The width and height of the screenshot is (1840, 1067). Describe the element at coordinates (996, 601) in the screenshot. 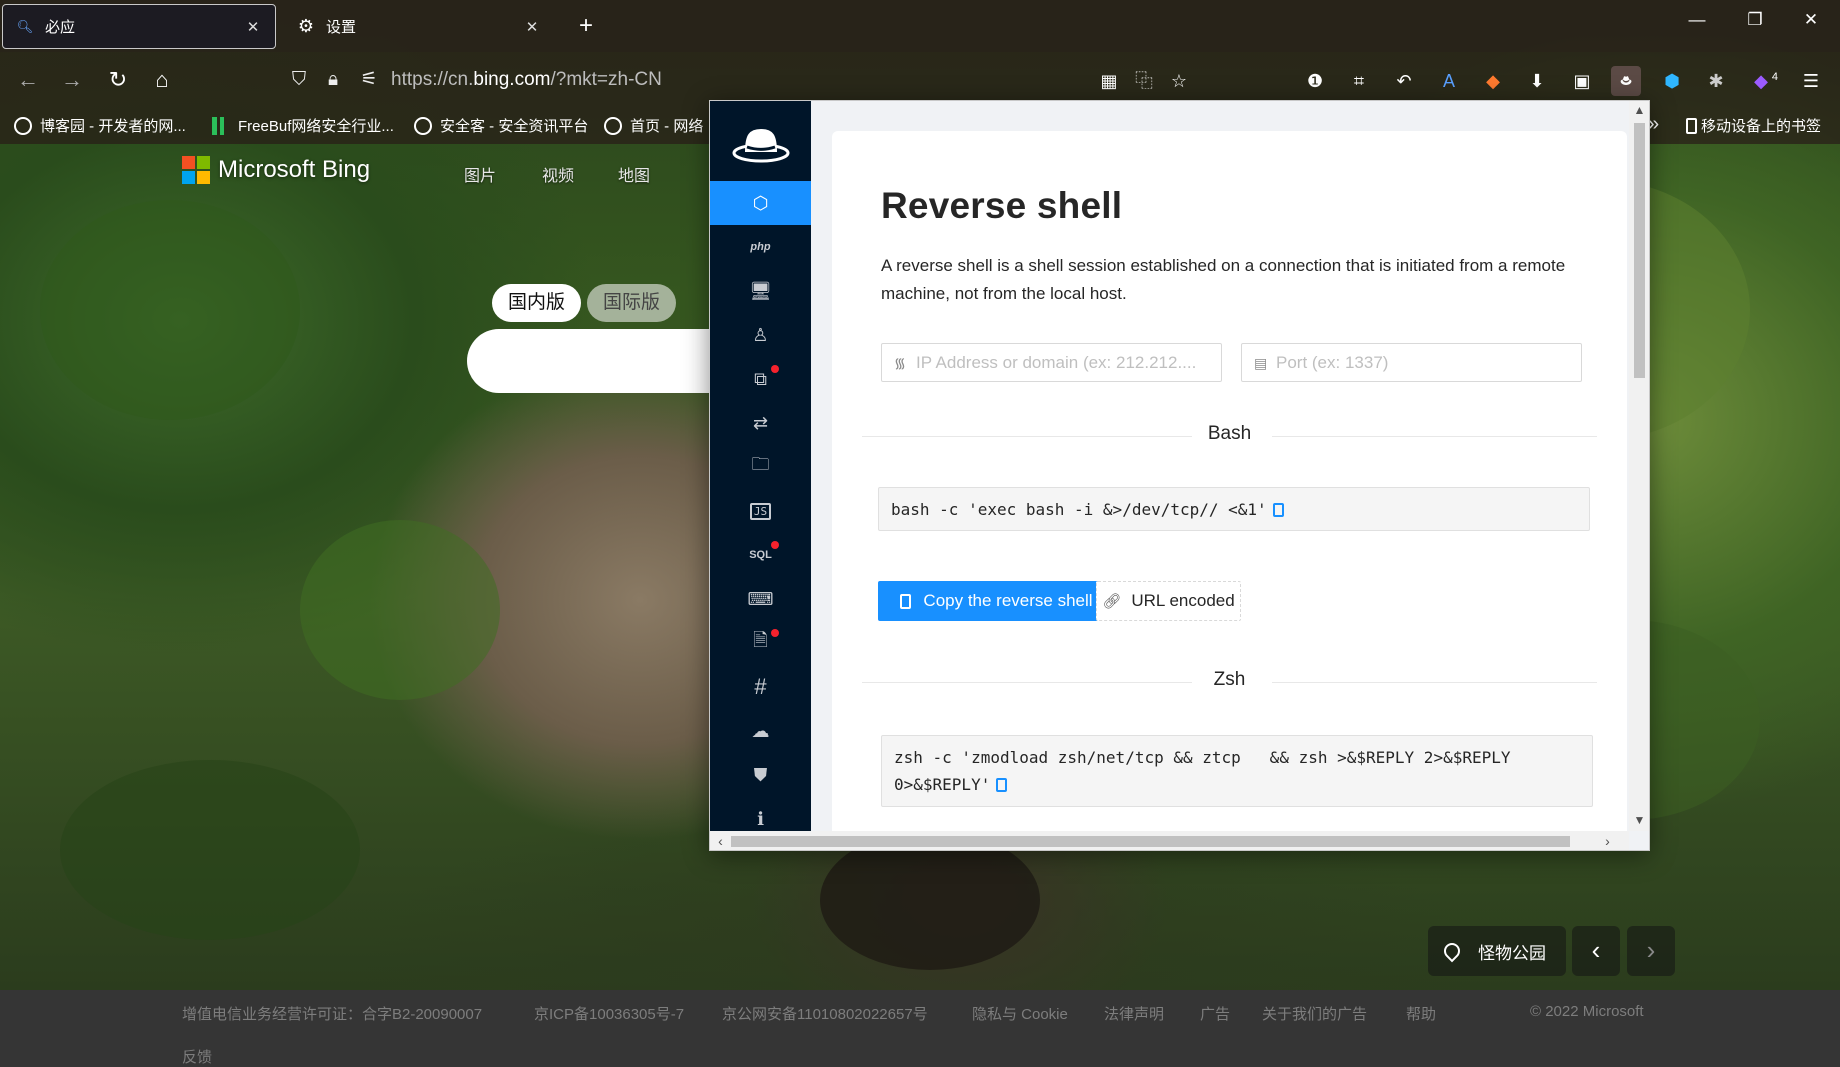

I see `copy-reverse-shell-button: Copy the reverse shell` at that location.